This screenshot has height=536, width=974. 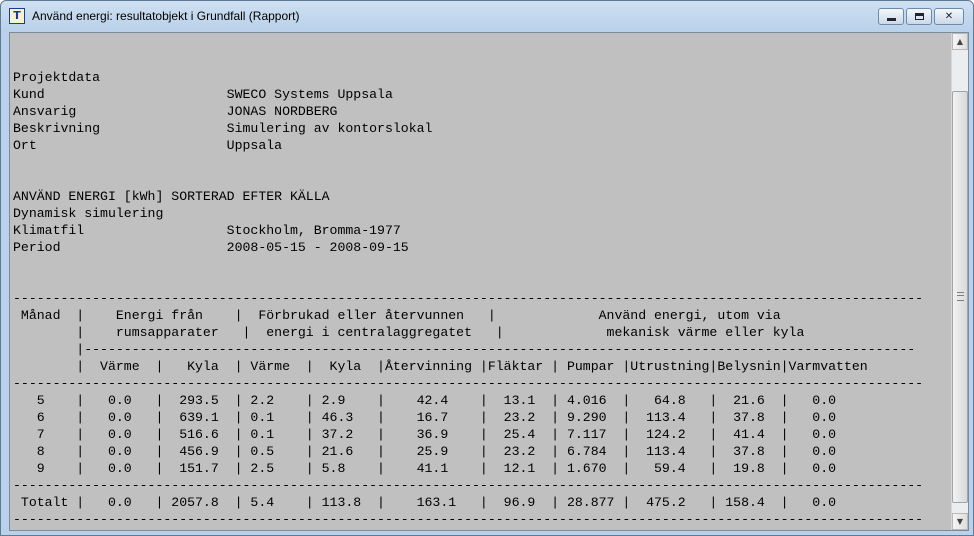 I want to click on scroll-down-arrow-icon: ▼, so click(x=960, y=521).